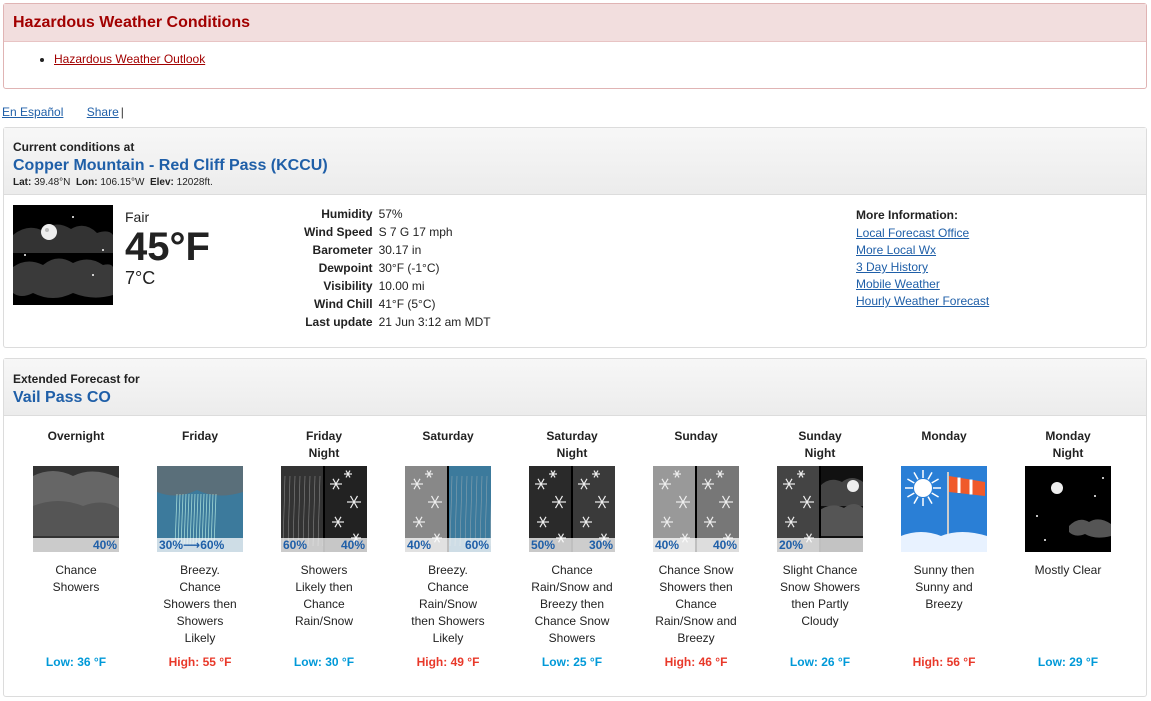 Image resolution: width=1151 pixels, height=701 pixels. Describe the element at coordinates (1068, 605) in the screenshot. I see `short-forecast: Mostly Clear` at that location.